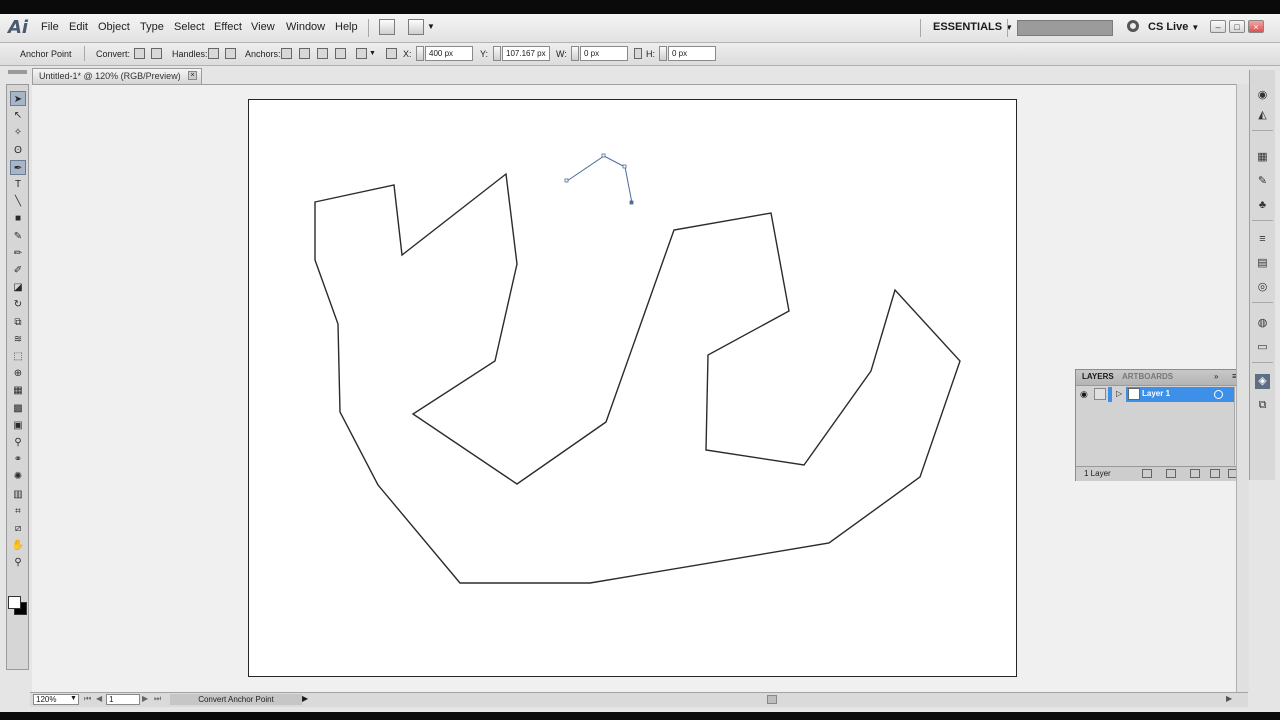  Describe the element at coordinates (1256, 26) in the screenshot. I see `close-button: ×` at that location.